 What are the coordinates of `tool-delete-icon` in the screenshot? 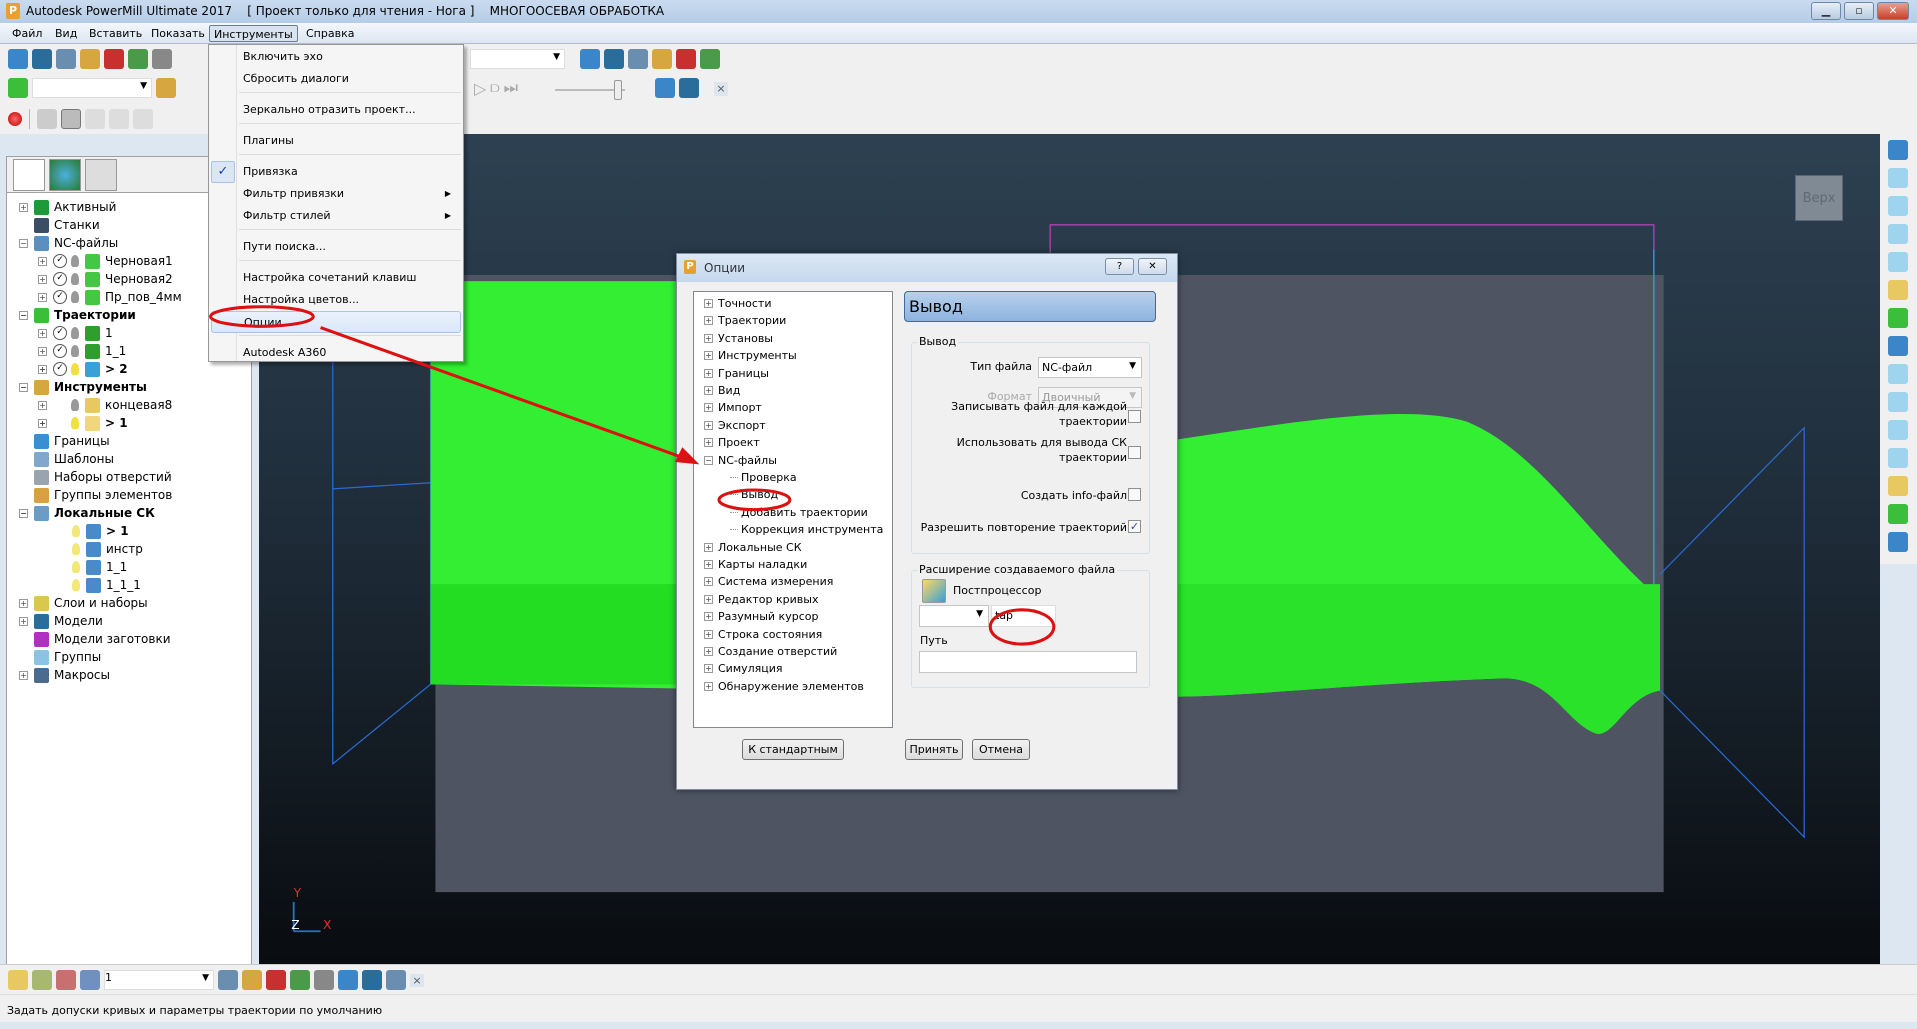 It's located at (66, 980).